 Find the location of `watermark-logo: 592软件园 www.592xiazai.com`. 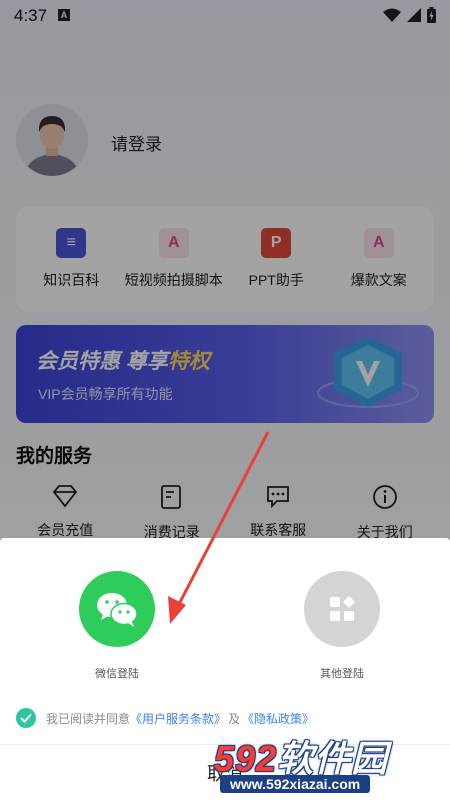

watermark-logo: 592软件园 www.592xiazai.com is located at coordinates (329, 763).